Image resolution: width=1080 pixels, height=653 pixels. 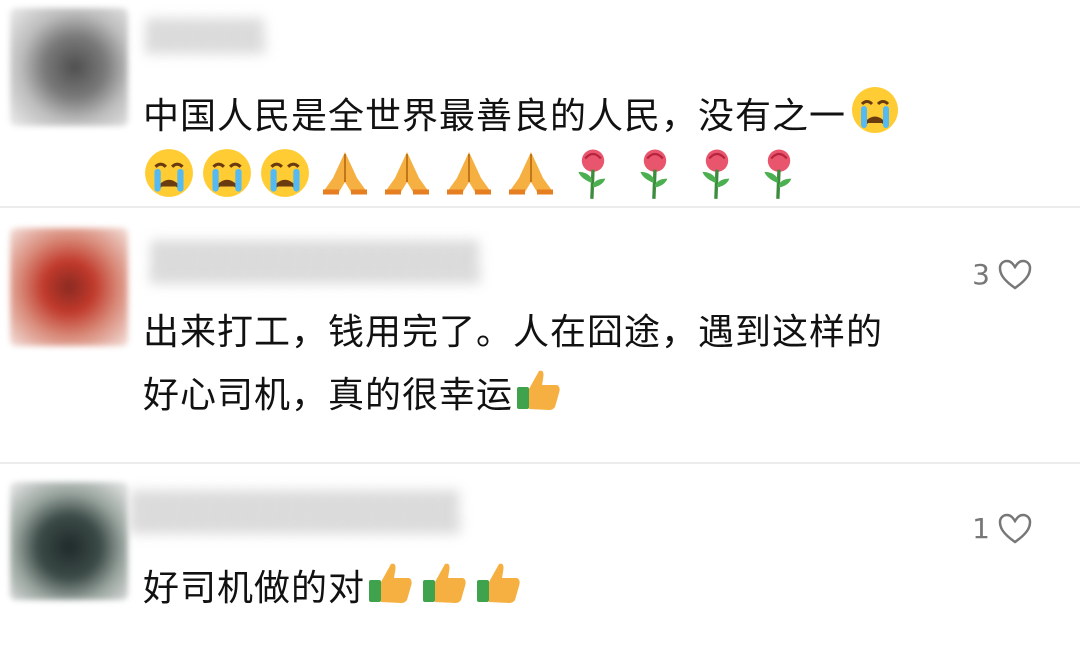 I want to click on like-control: 3, so click(x=1002, y=274).